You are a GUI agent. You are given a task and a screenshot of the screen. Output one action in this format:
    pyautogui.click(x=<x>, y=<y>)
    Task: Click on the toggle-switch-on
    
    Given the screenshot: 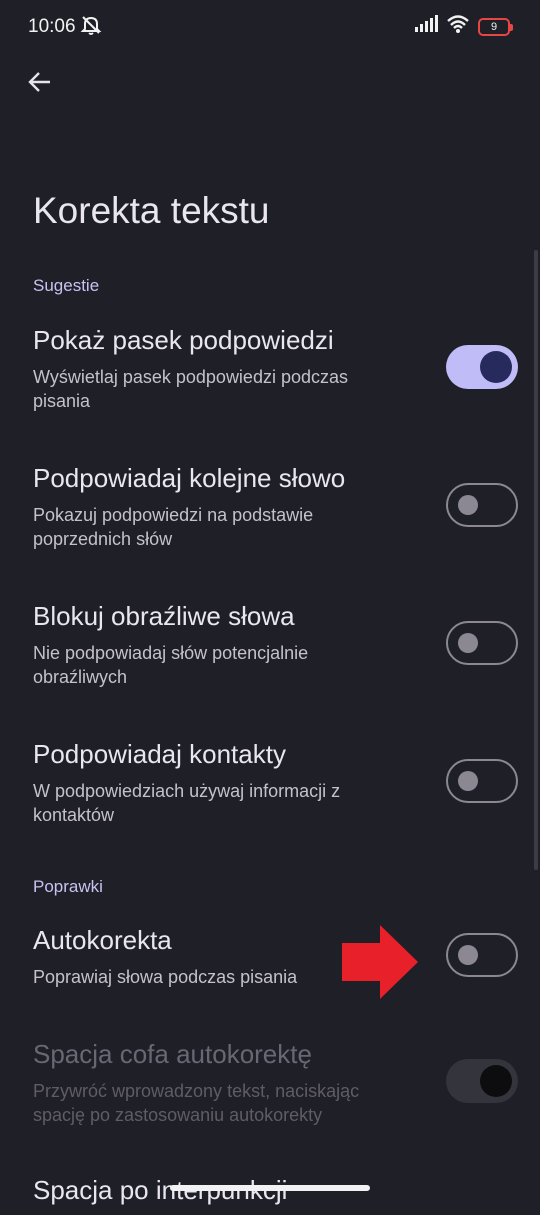 What is the action you would take?
    pyautogui.click(x=482, y=367)
    